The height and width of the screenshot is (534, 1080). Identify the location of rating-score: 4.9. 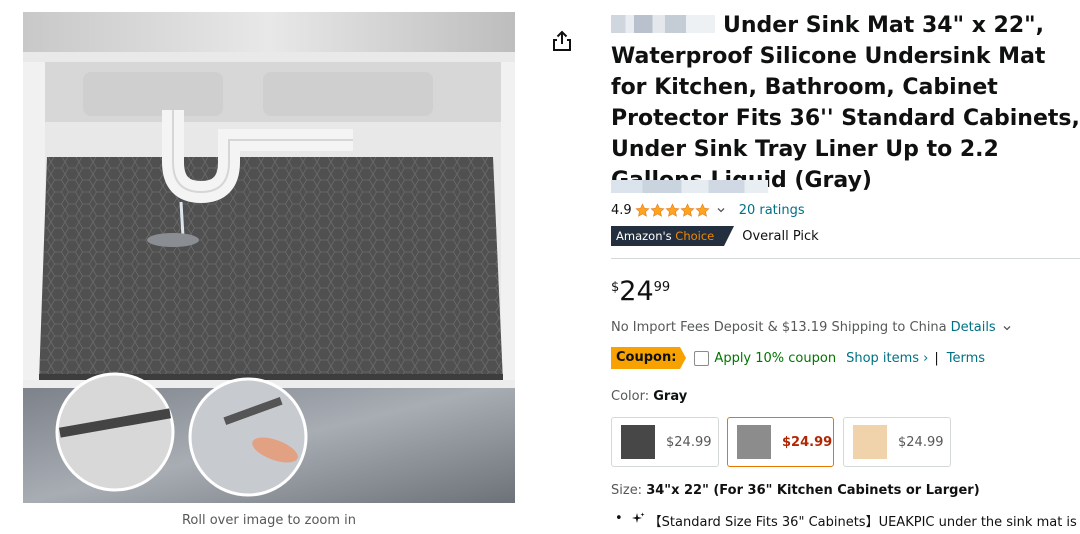
(621, 210).